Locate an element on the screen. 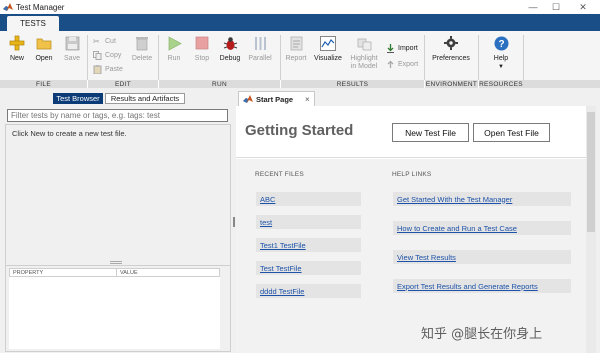  recent-file-link: dddd TestFile is located at coordinates (308, 291).